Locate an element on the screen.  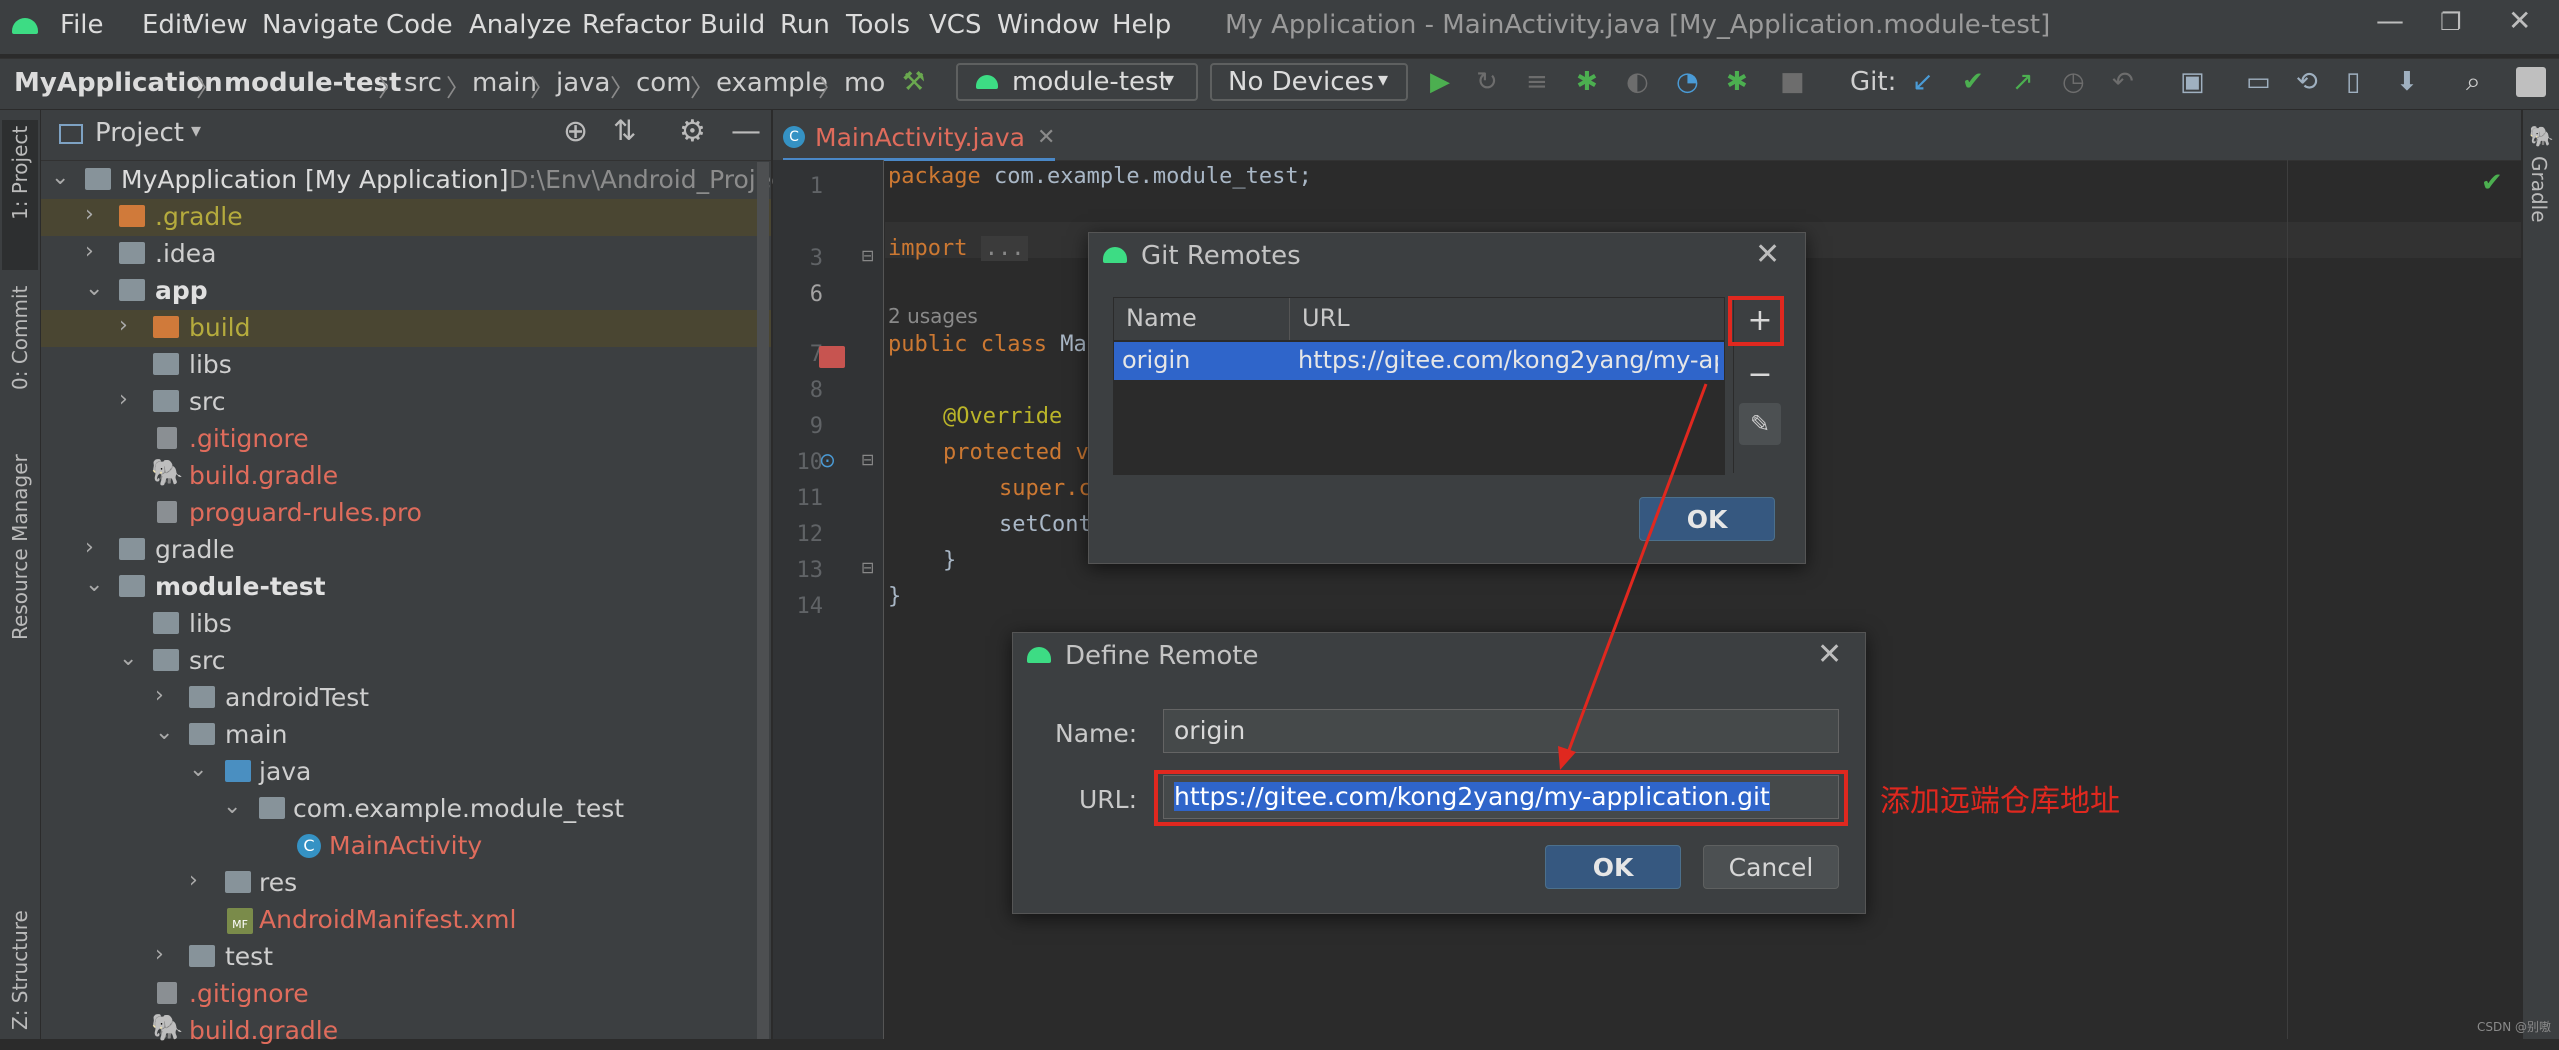
annotation-arrow is located at coordinates (1633, 576).